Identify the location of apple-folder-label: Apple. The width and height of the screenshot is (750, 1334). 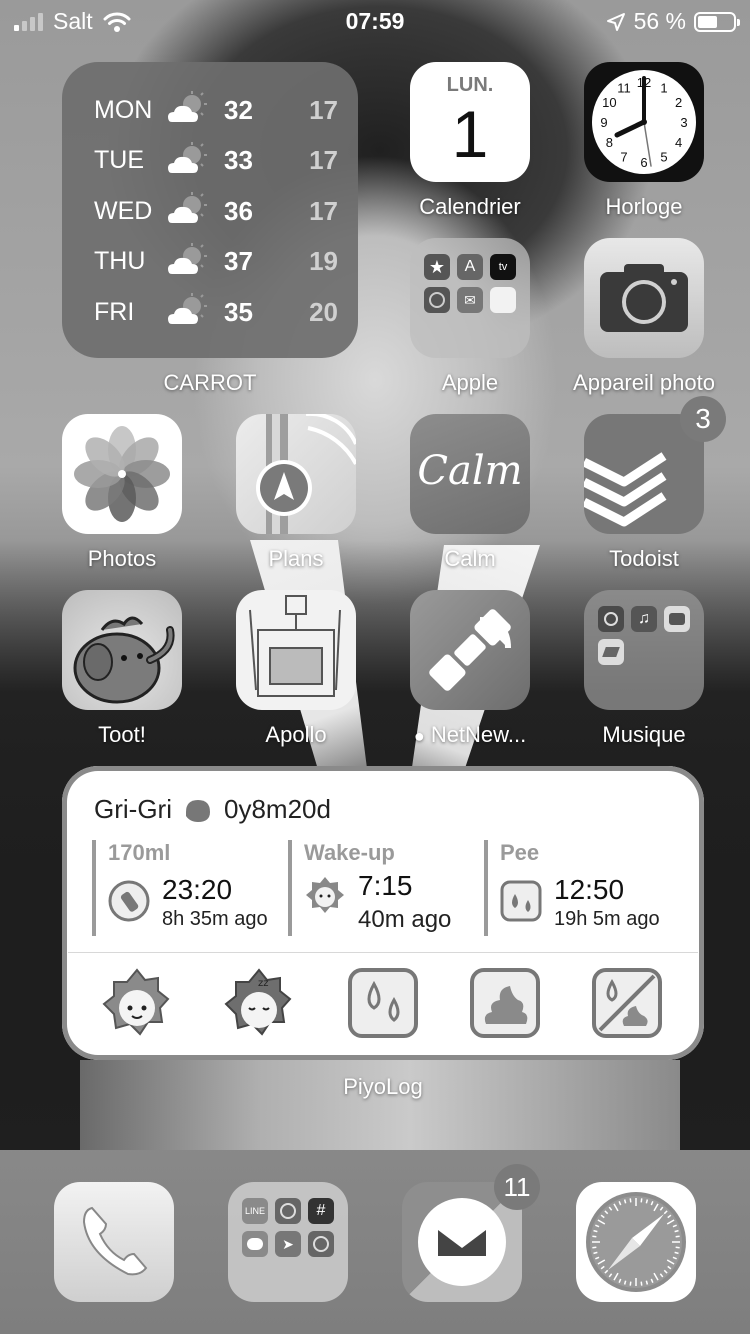
(470, 382).